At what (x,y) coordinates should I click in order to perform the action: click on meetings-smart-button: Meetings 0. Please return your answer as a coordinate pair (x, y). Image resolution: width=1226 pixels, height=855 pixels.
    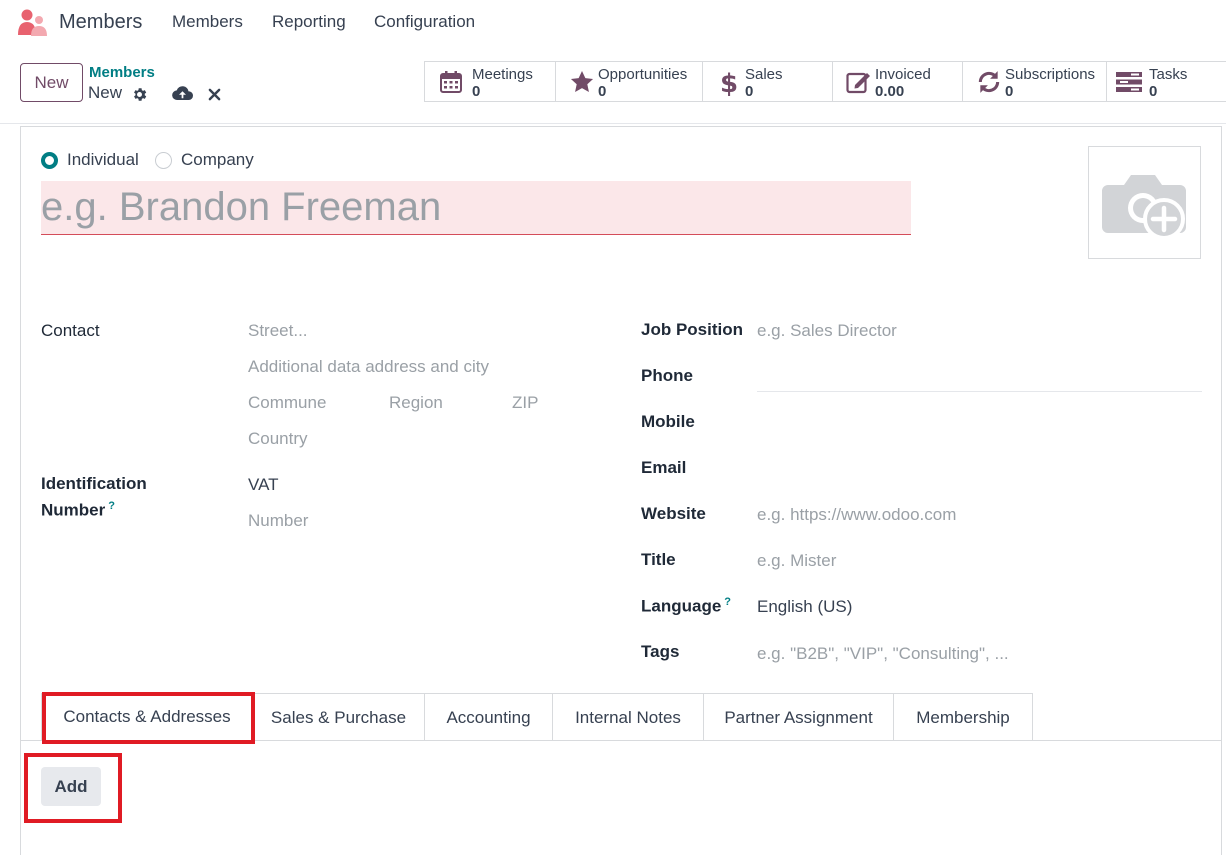
    Looking at the image, I should click on (490, 81).